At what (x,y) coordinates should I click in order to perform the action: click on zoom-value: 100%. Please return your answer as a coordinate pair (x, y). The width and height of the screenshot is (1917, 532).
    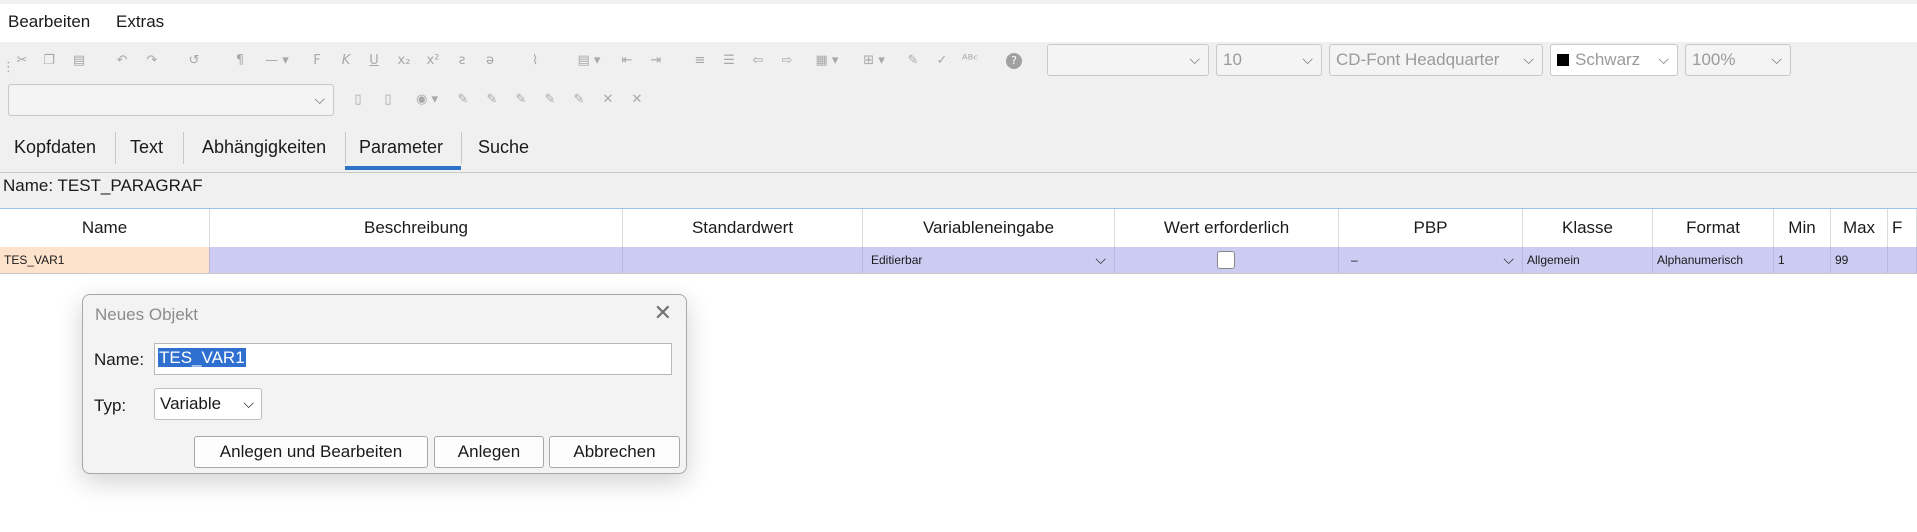
    Looking at the image, I should click on (1714, 59).